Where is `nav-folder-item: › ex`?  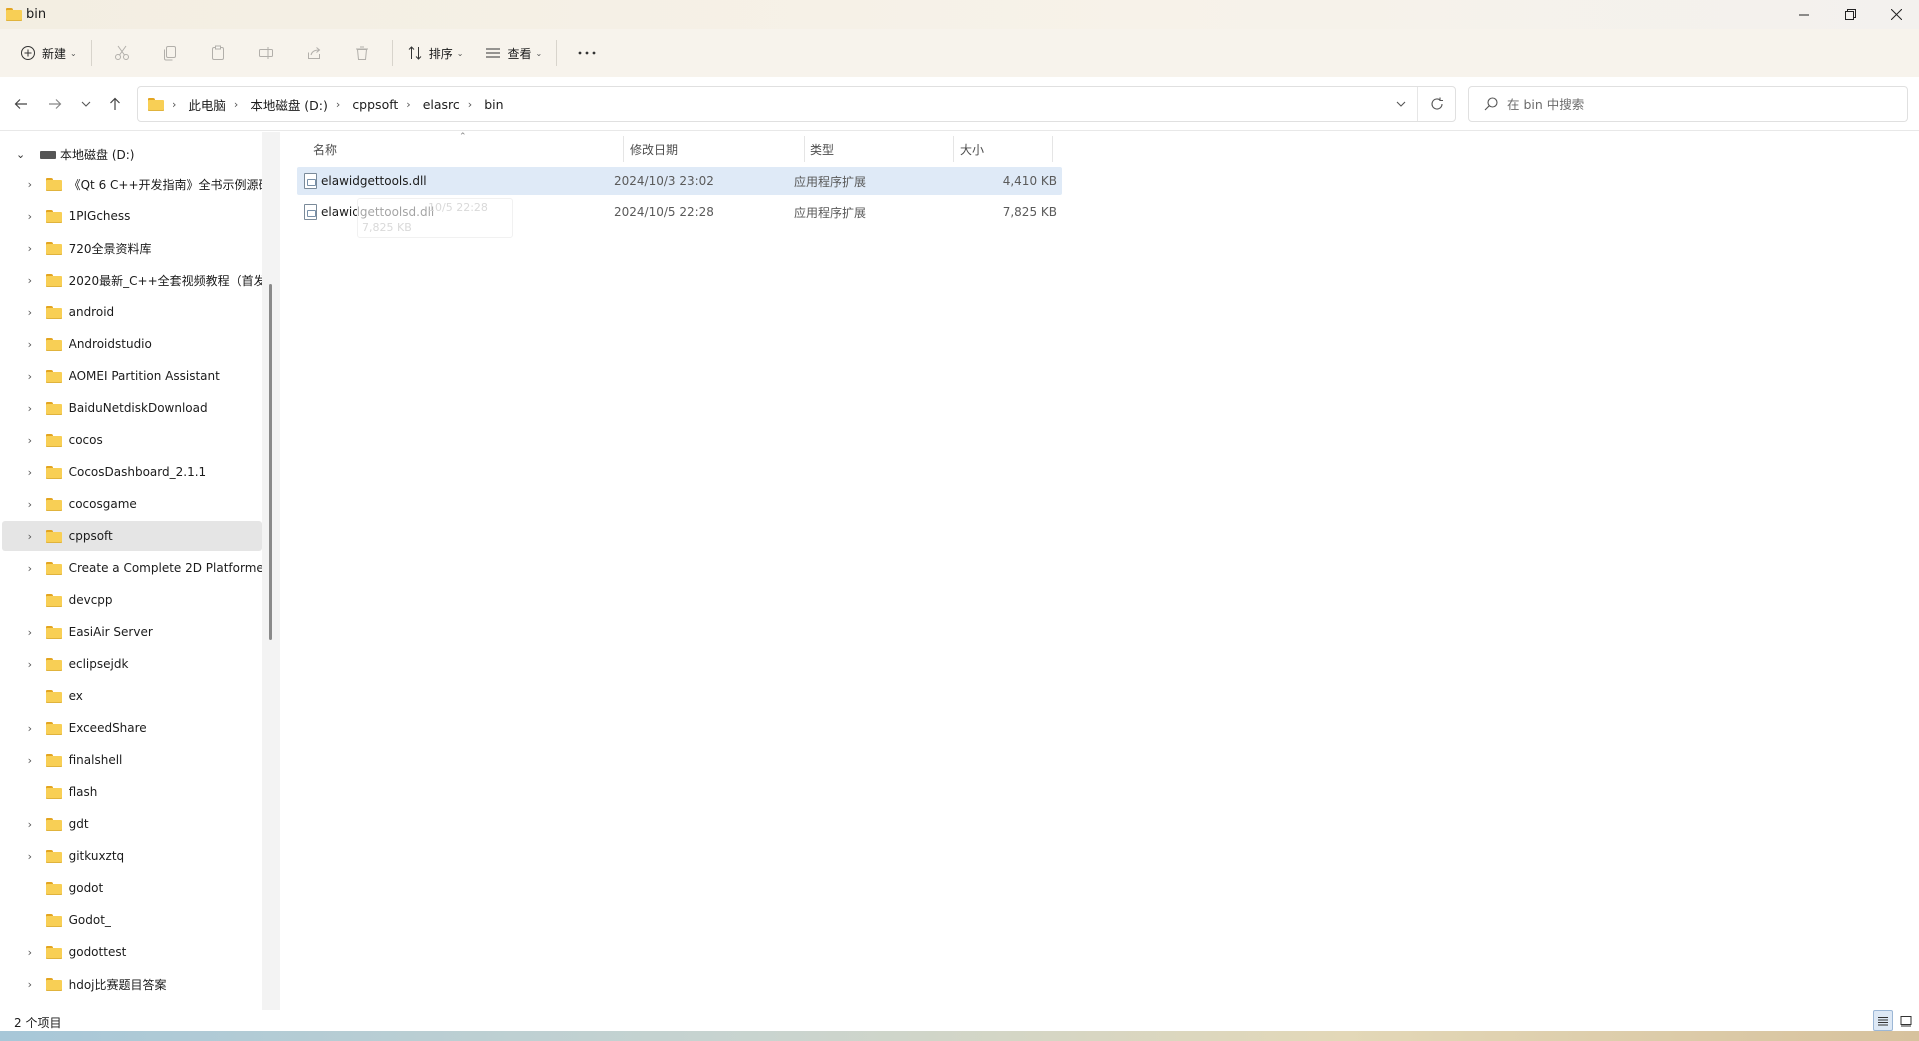
nav-folder-item: › ex is located at coordinates (132, 696).